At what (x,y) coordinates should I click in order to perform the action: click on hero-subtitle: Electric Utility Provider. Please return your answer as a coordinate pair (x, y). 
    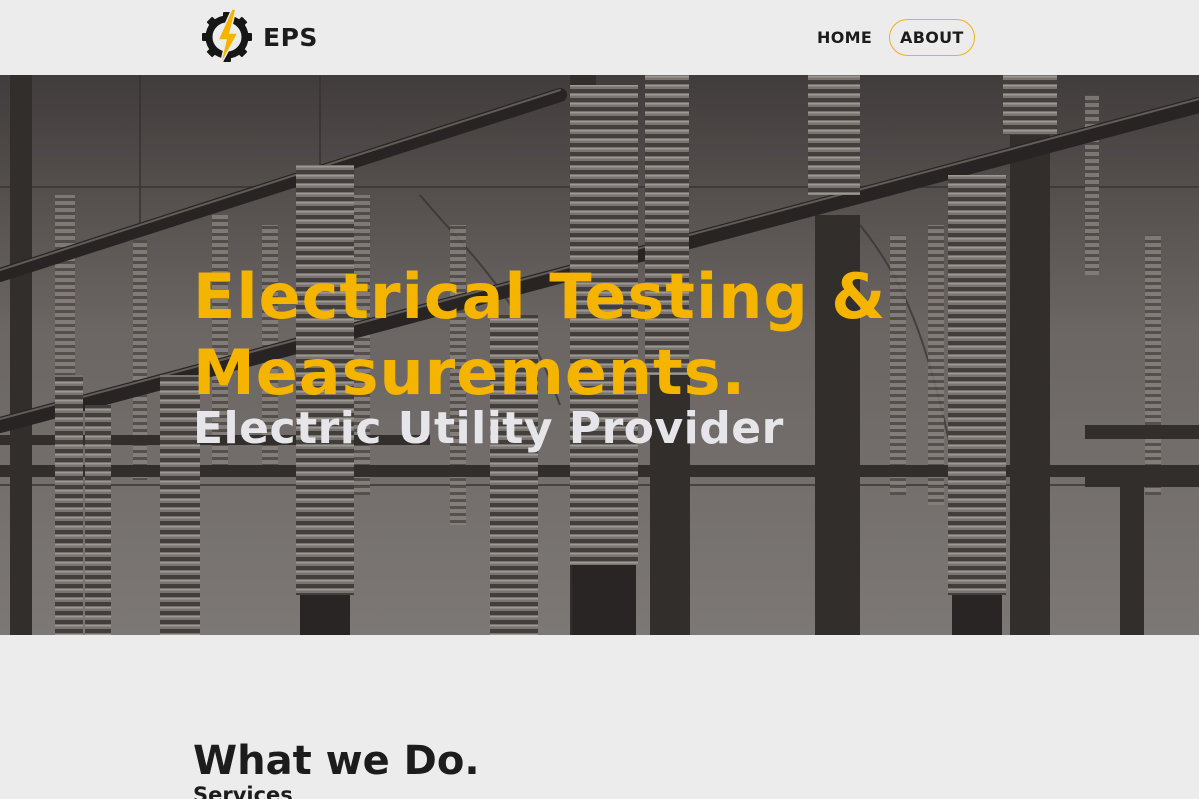
    Looking at the image, I should click on (488, 428).